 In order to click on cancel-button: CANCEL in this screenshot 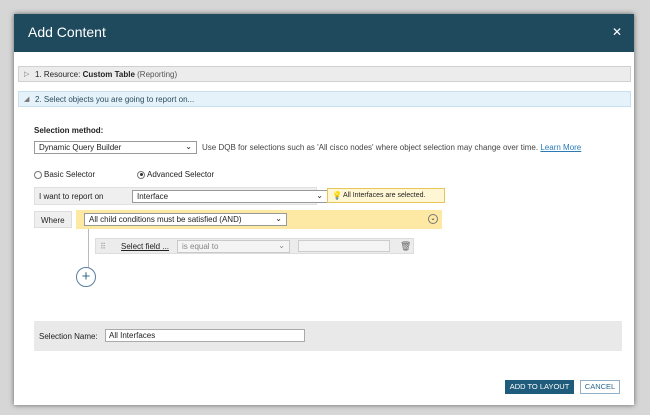, I will do `click(600, 387)`.